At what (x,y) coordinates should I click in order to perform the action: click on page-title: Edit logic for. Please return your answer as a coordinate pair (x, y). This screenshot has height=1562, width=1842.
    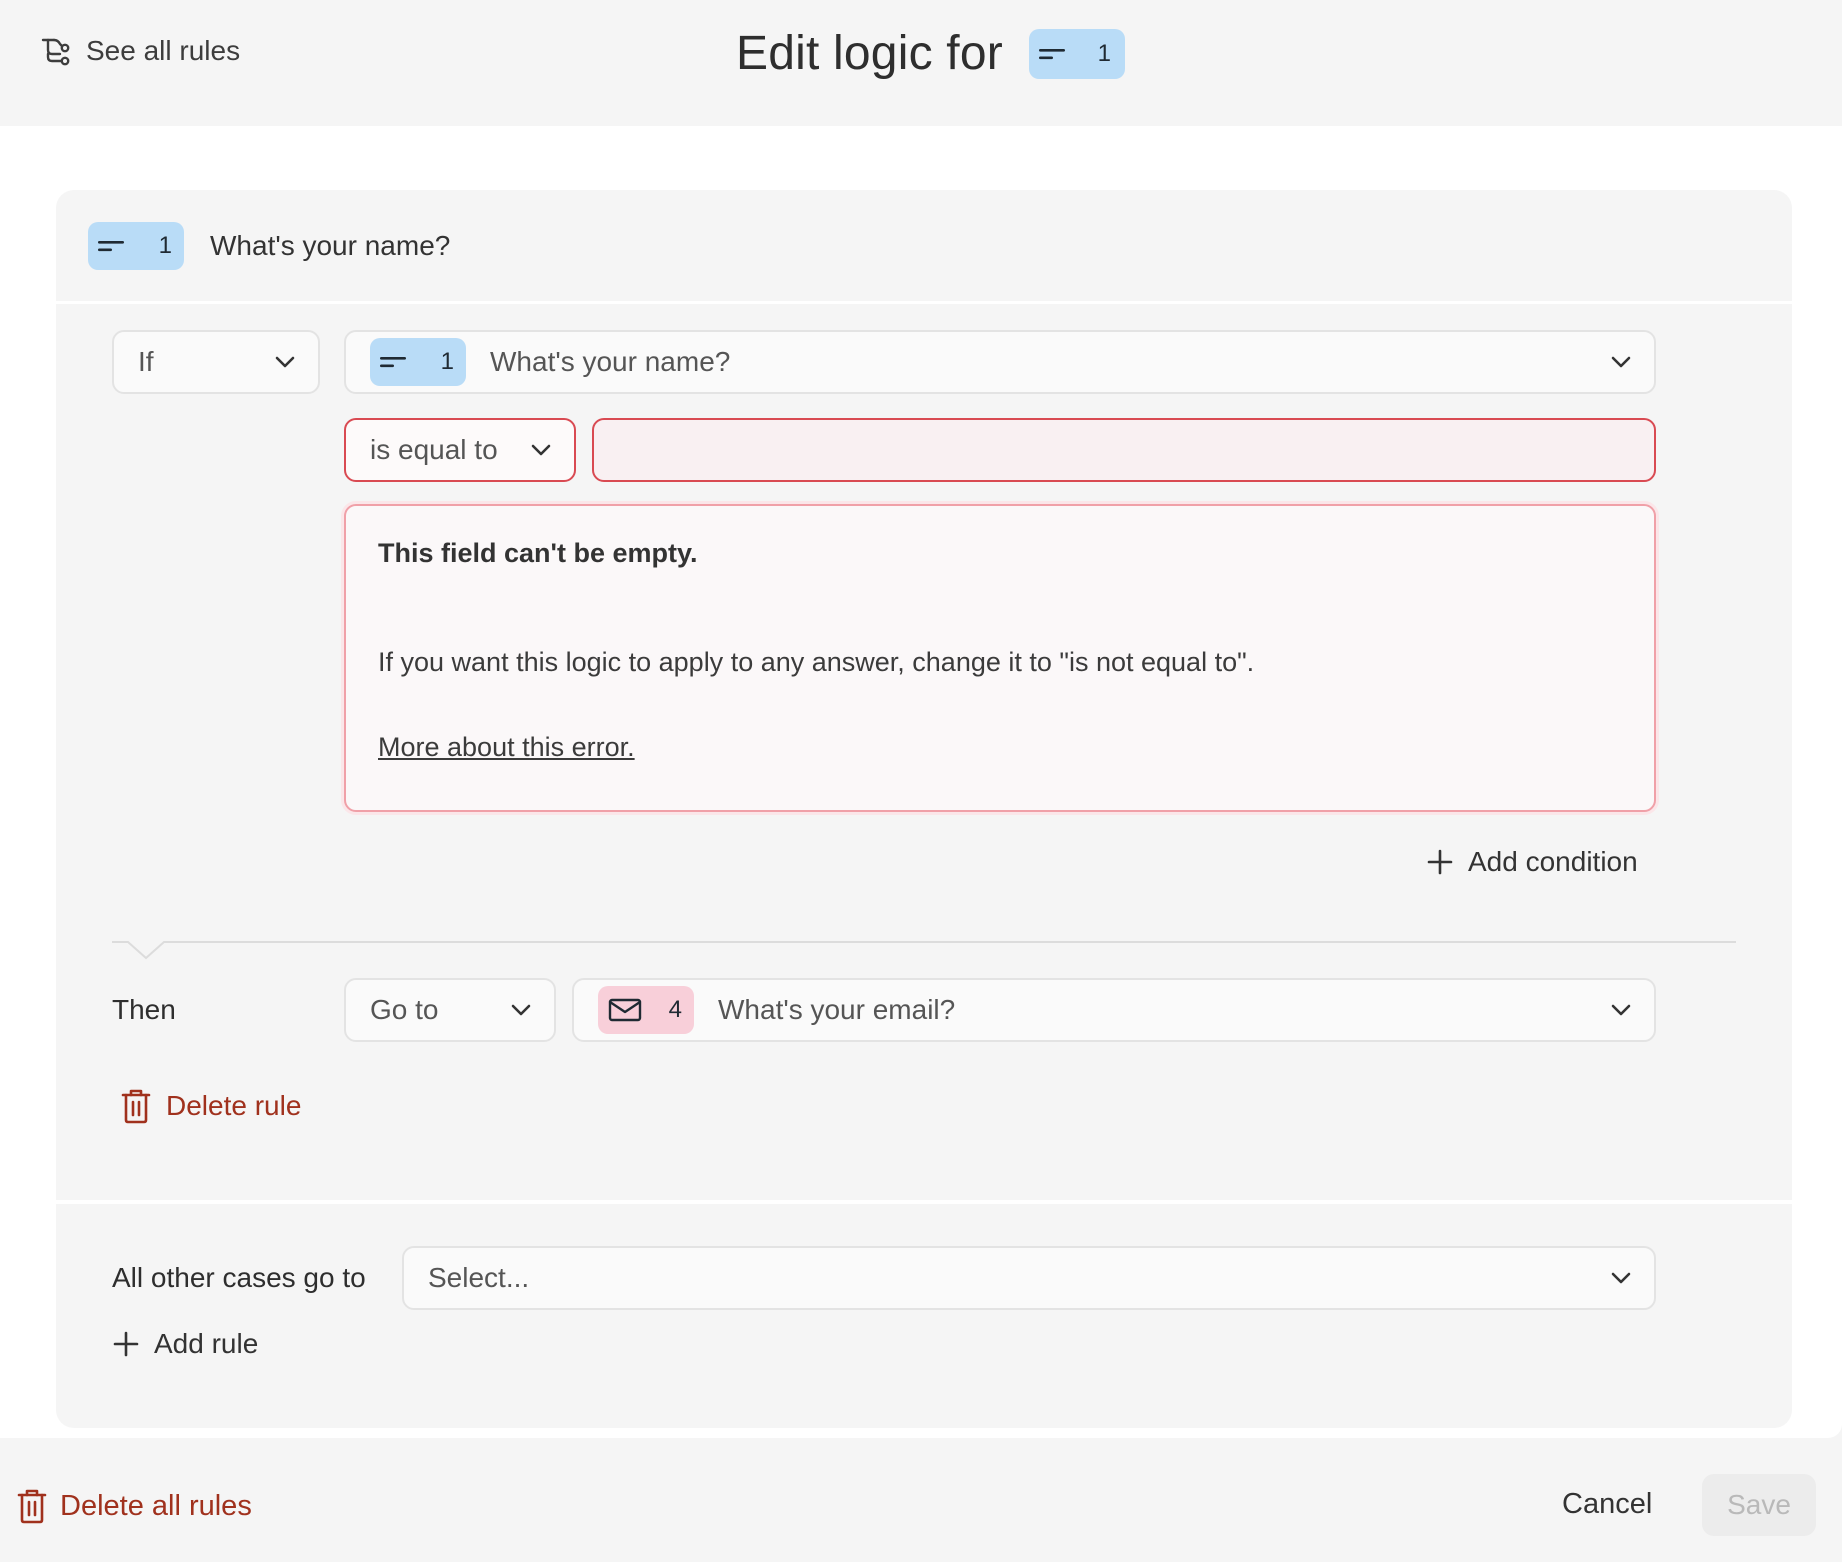
    Looking at the image, I should click on (869, 53).